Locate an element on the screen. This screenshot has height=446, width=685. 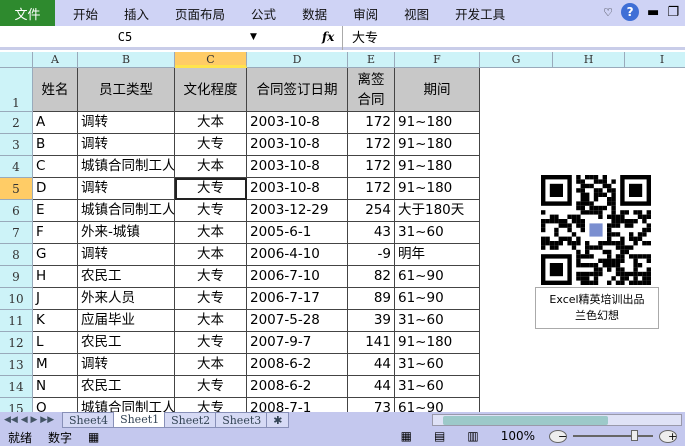
row-header: 10 is located at coordinates (16, 299).